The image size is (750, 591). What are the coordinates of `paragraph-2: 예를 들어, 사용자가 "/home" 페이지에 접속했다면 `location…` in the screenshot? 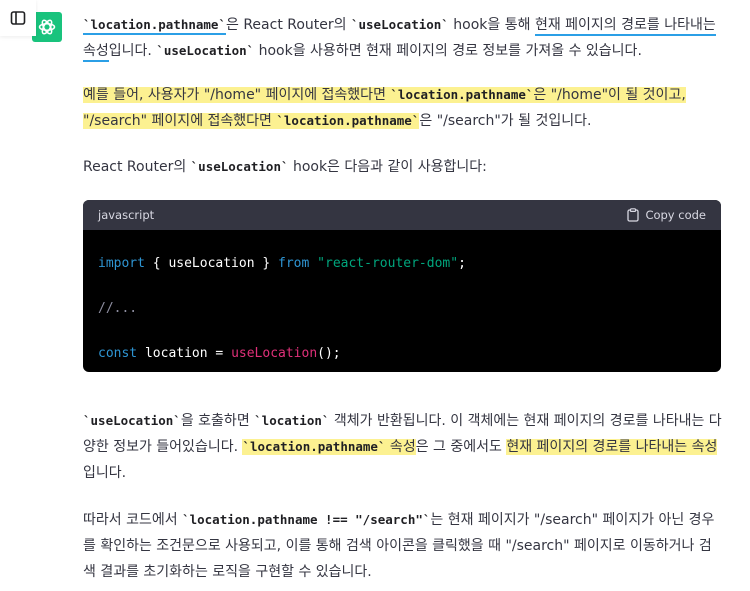 It's located at (403, 108).